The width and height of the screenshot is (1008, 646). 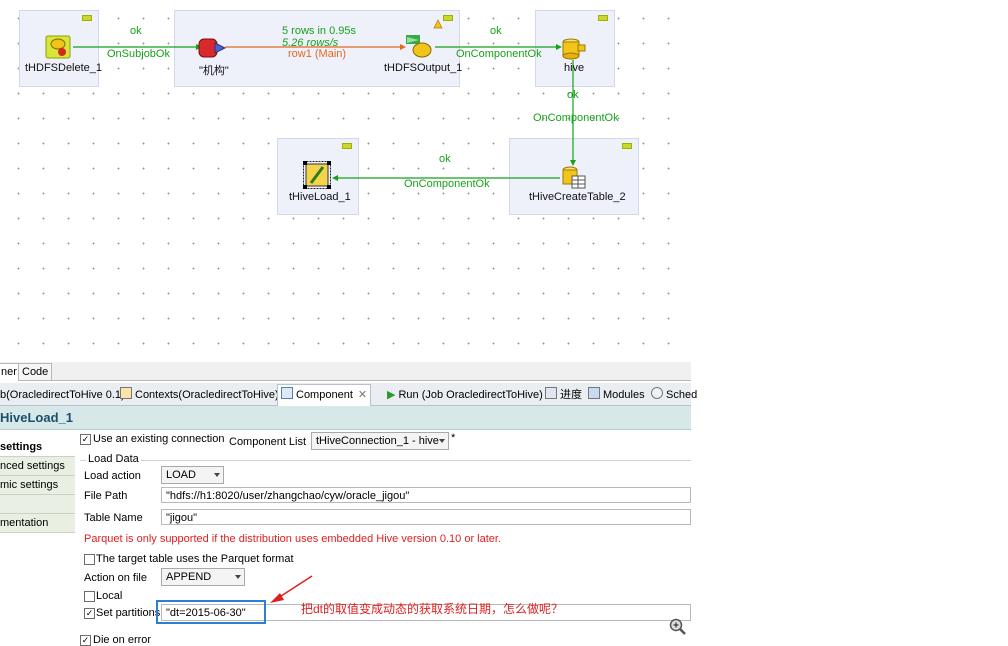 I want to click on side-item-basic-settings: settings, so click(x=37, y=447).